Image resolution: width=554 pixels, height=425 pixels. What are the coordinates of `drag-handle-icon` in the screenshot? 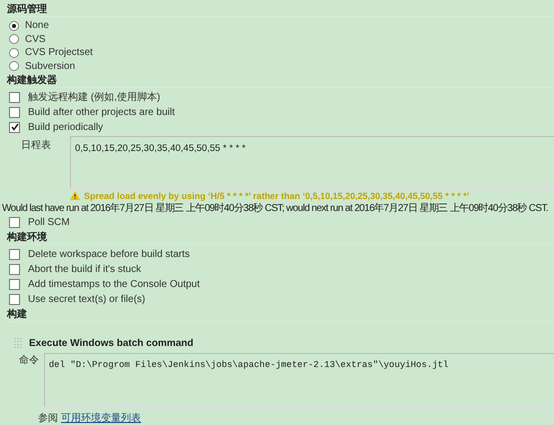 It's located at (18, 343).